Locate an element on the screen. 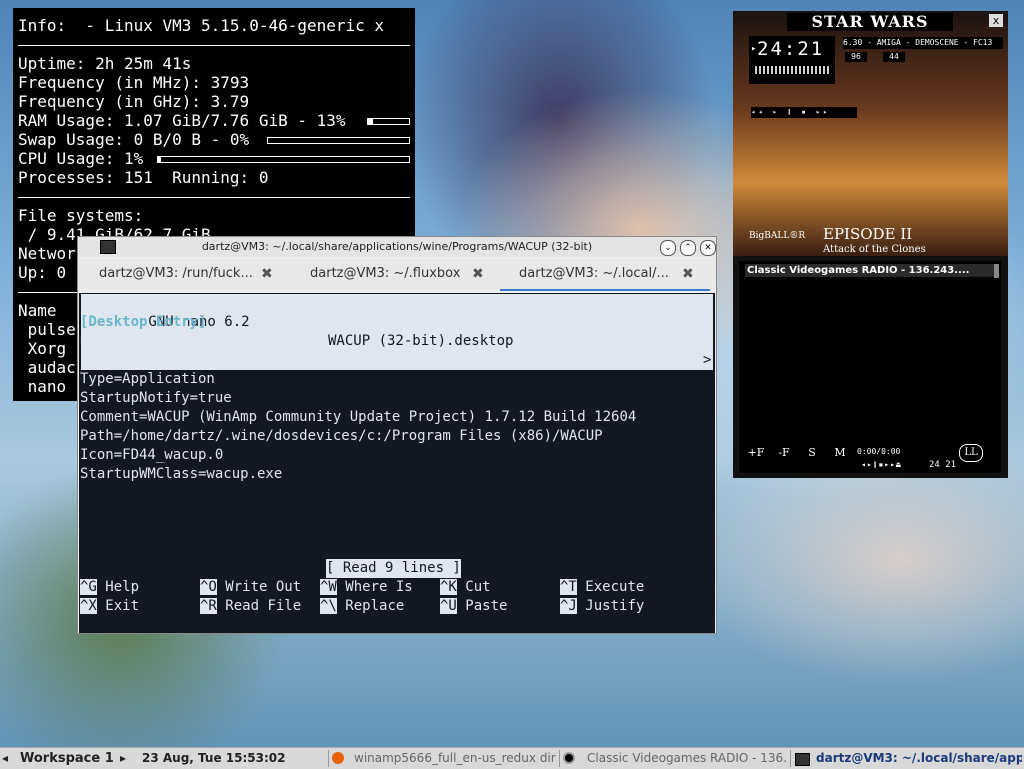 This screenshot has height=769, width=1024. proc-item: pulse is located at coordinates (47, 329).